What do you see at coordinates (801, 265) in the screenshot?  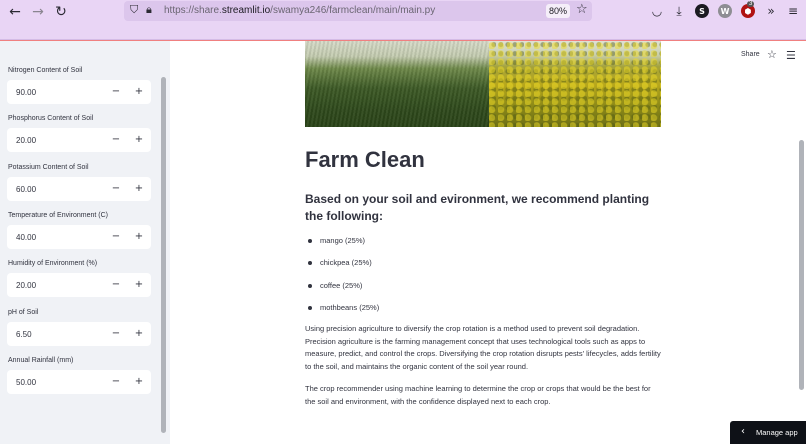 I see `main-scrollbar` at bounding box center [801, 265].